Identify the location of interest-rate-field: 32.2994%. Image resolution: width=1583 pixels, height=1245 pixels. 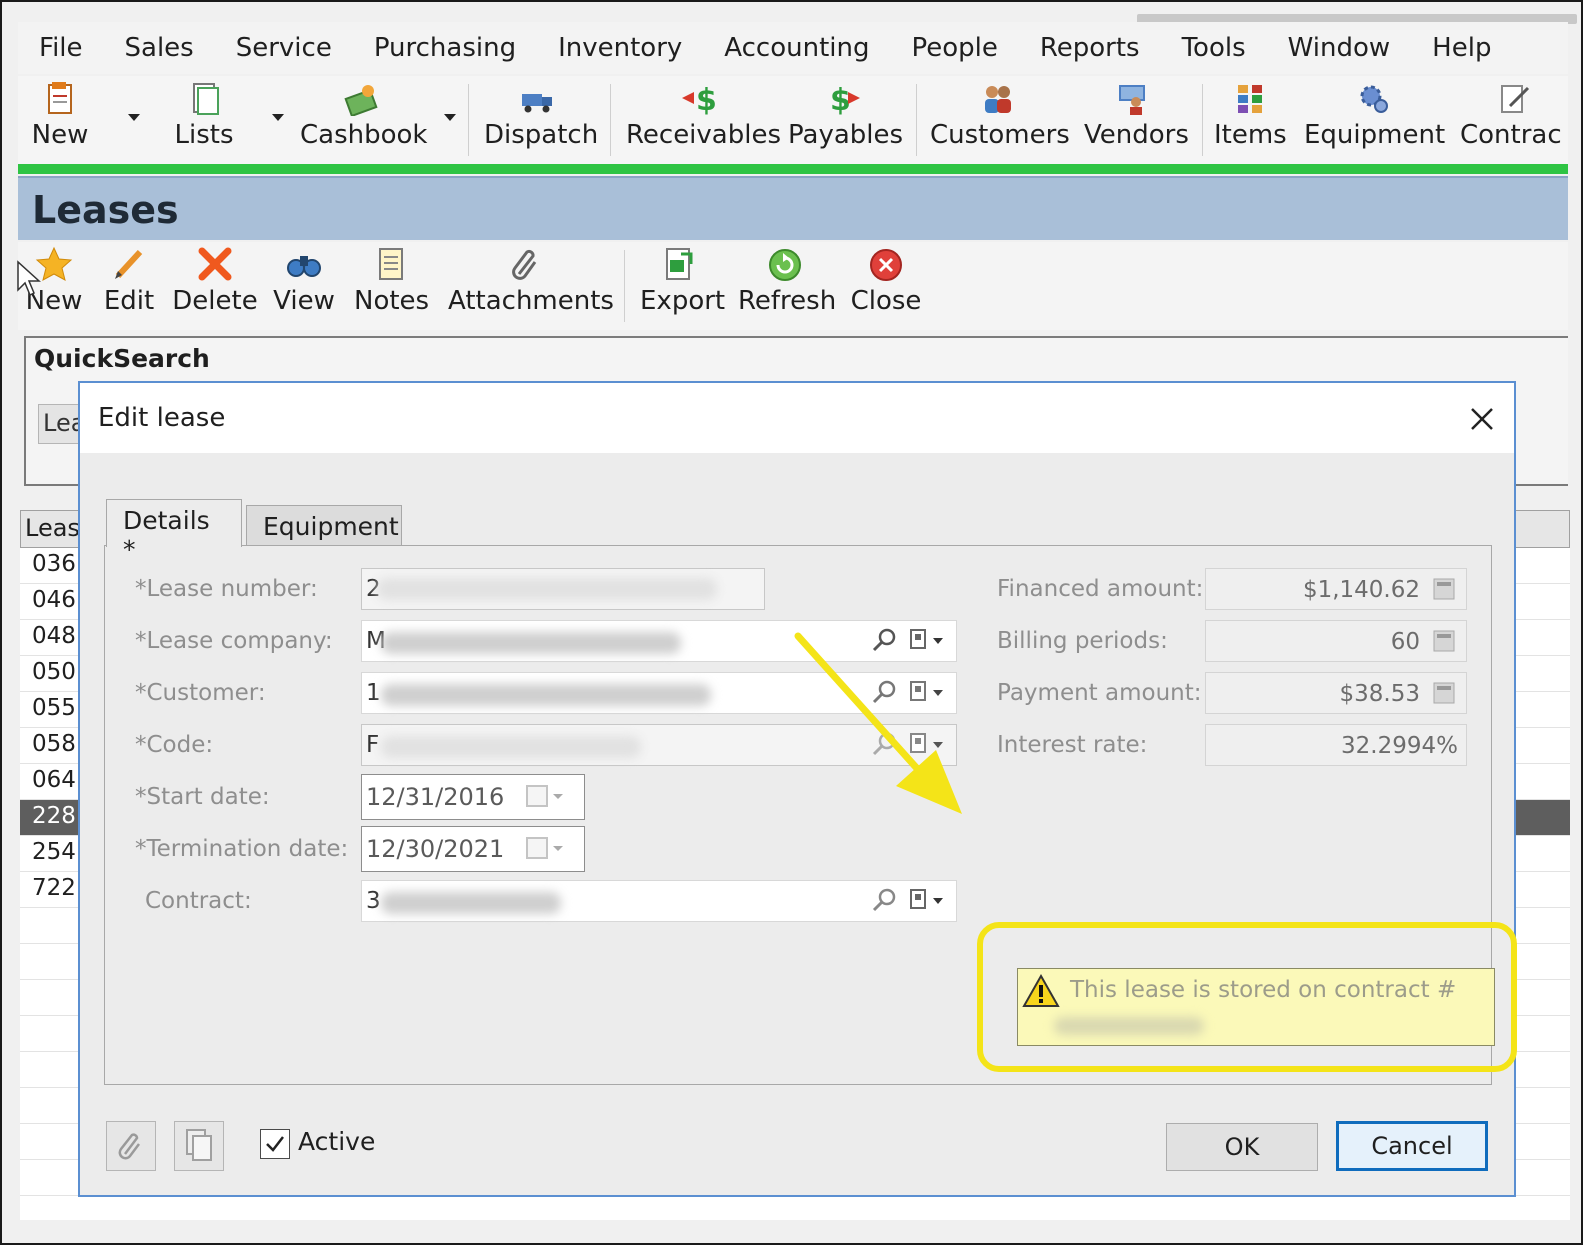
(1336, 745).